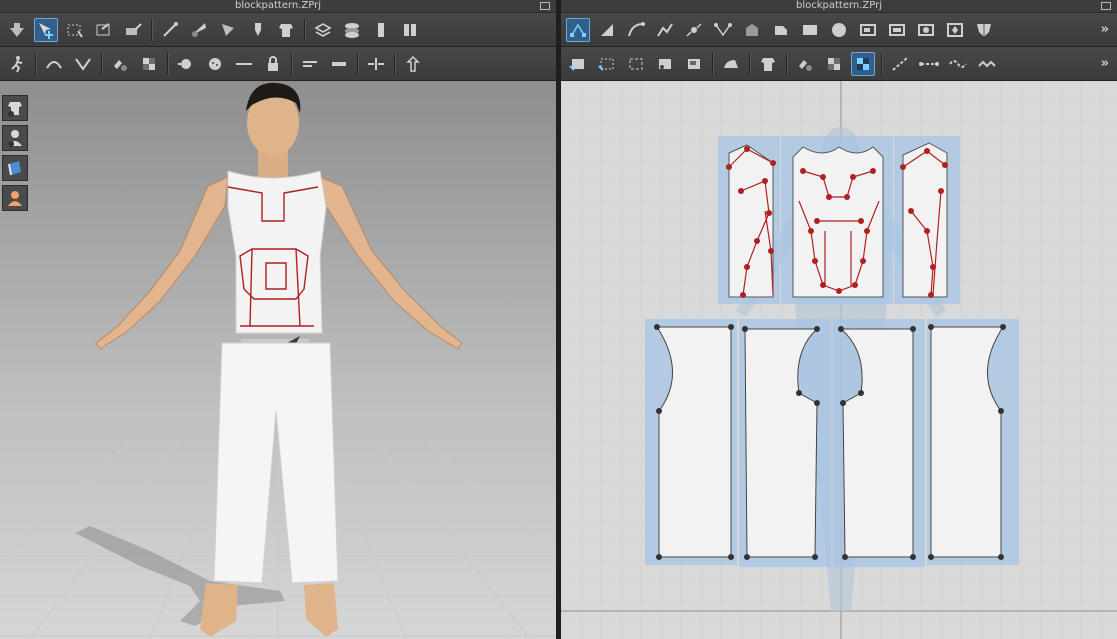  I want to click on dashed-icon, so click(929, 64).